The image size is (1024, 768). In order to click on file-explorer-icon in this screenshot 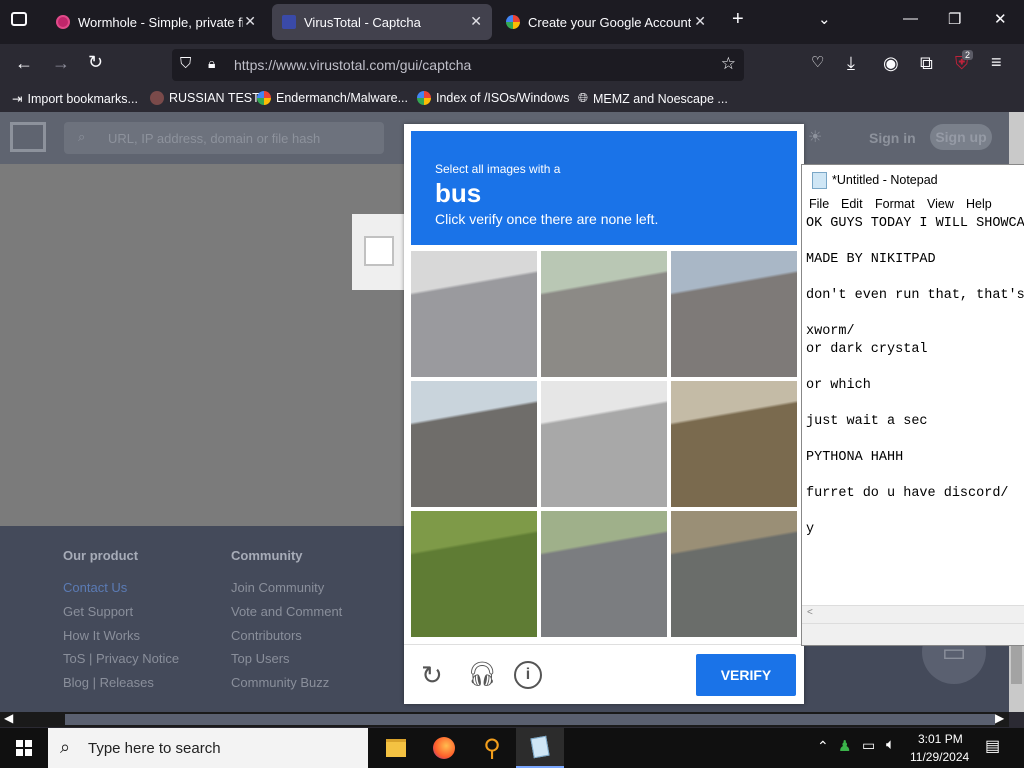, I will do `click(396, 748)`.